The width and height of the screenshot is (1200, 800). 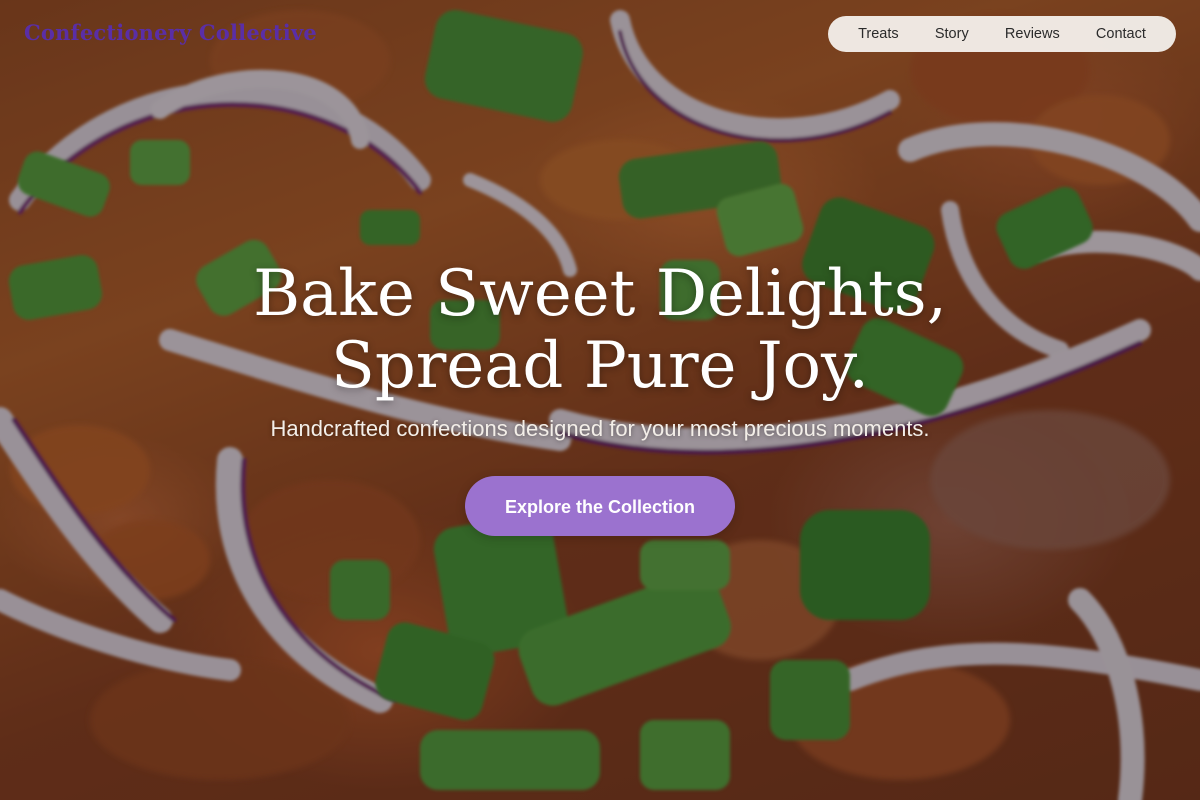 I want to click on nav-link-contact: Contact, so click(x=1121, y=34).